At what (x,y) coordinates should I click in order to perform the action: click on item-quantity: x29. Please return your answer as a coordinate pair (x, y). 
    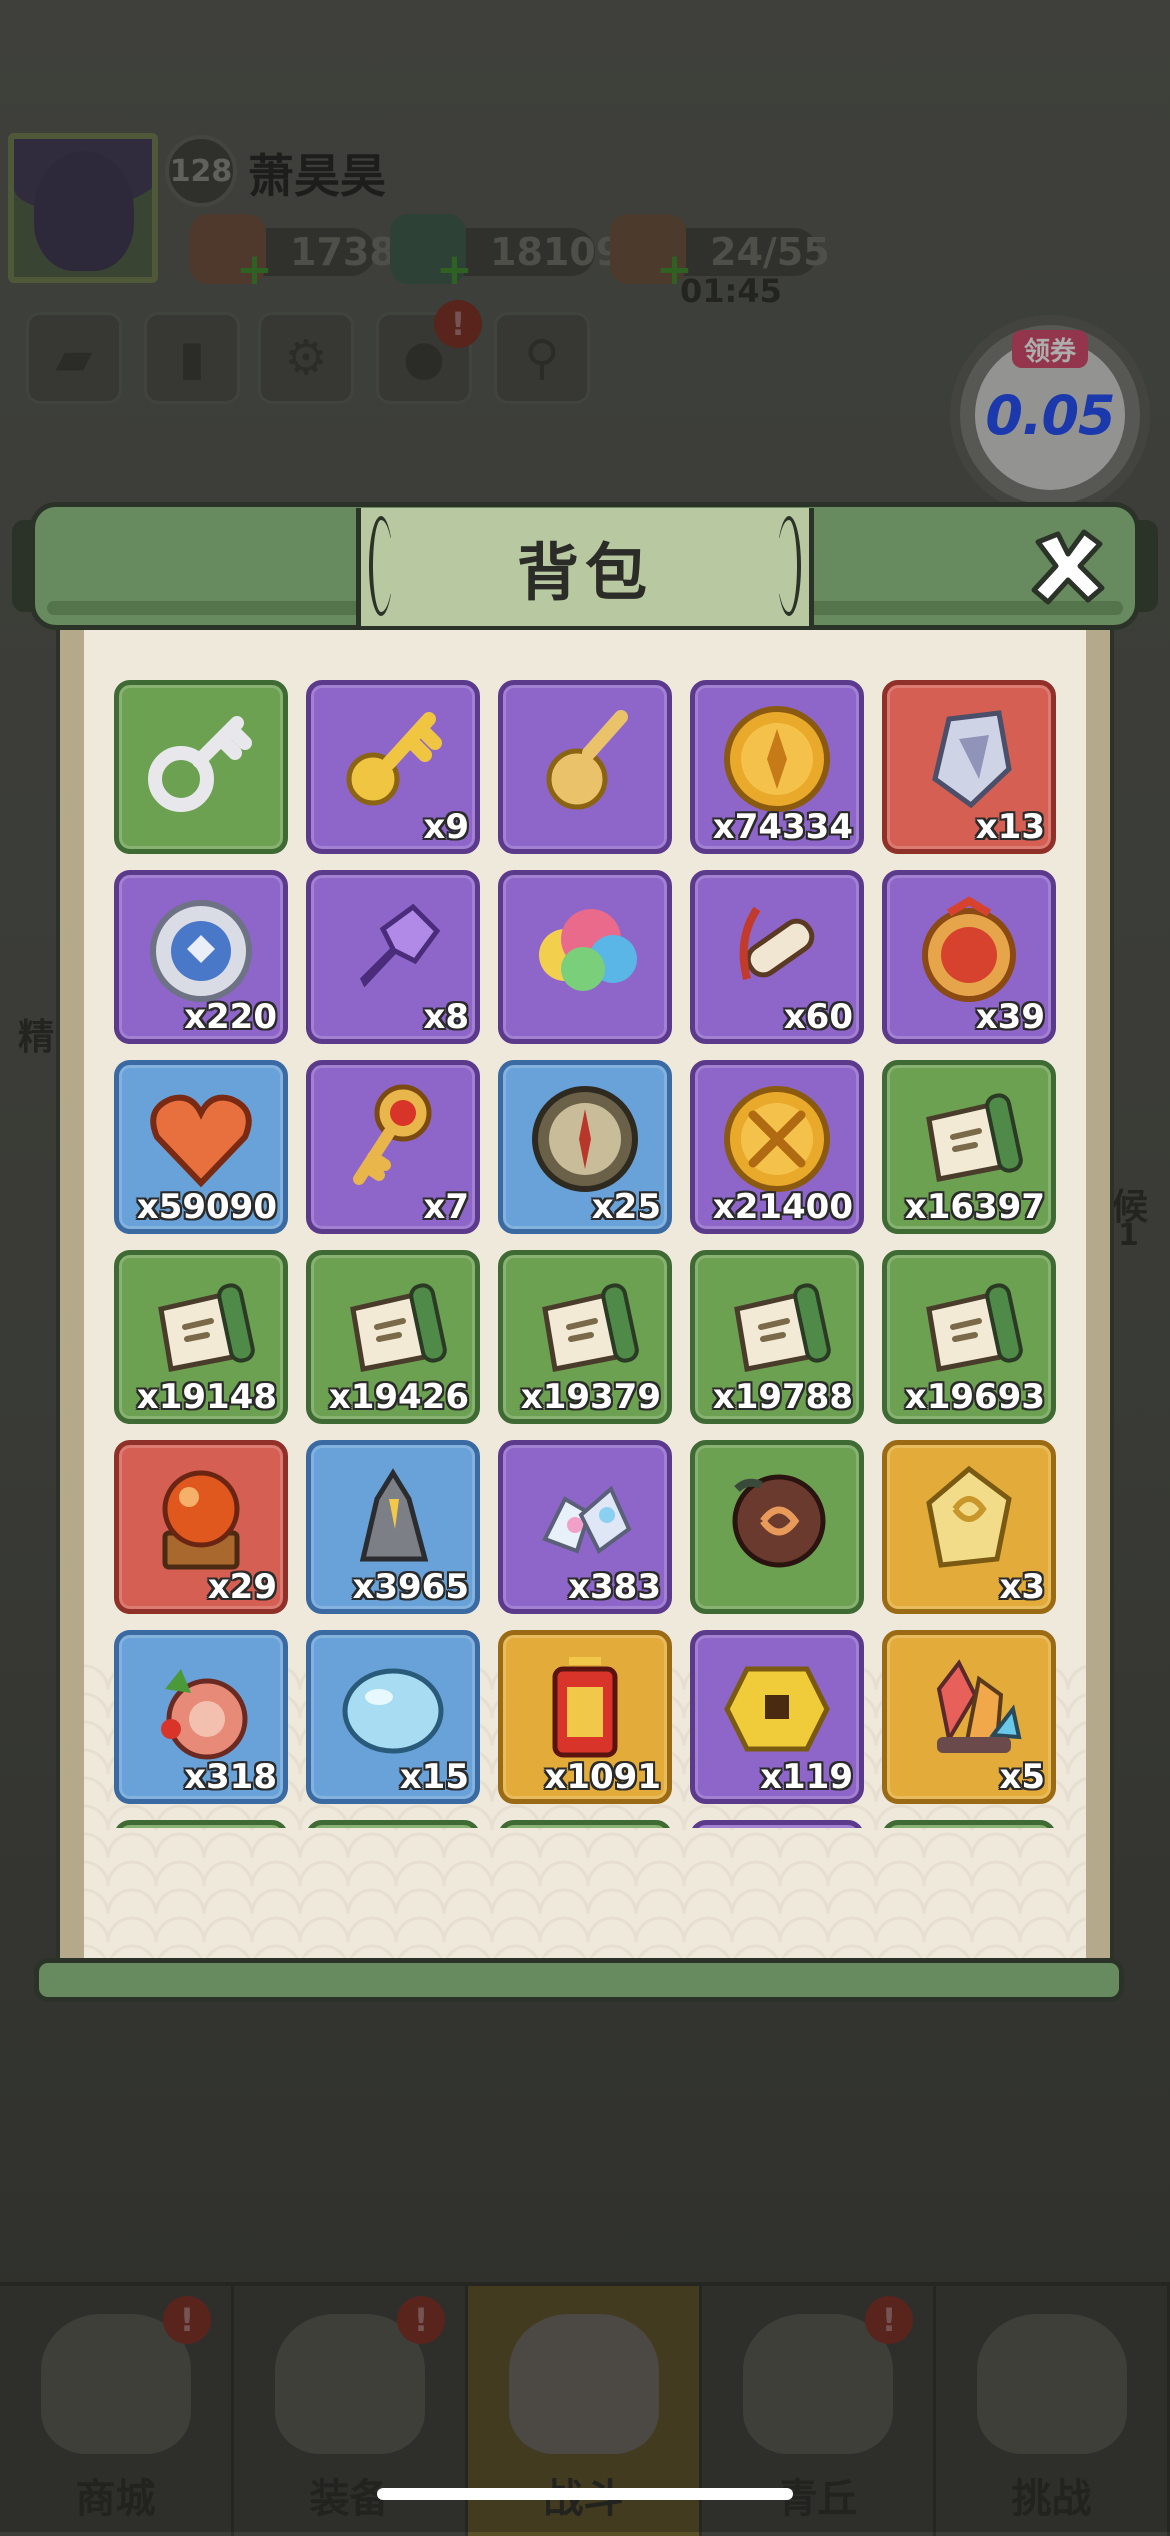
    Looking at the image, I should click on (242, 1587).